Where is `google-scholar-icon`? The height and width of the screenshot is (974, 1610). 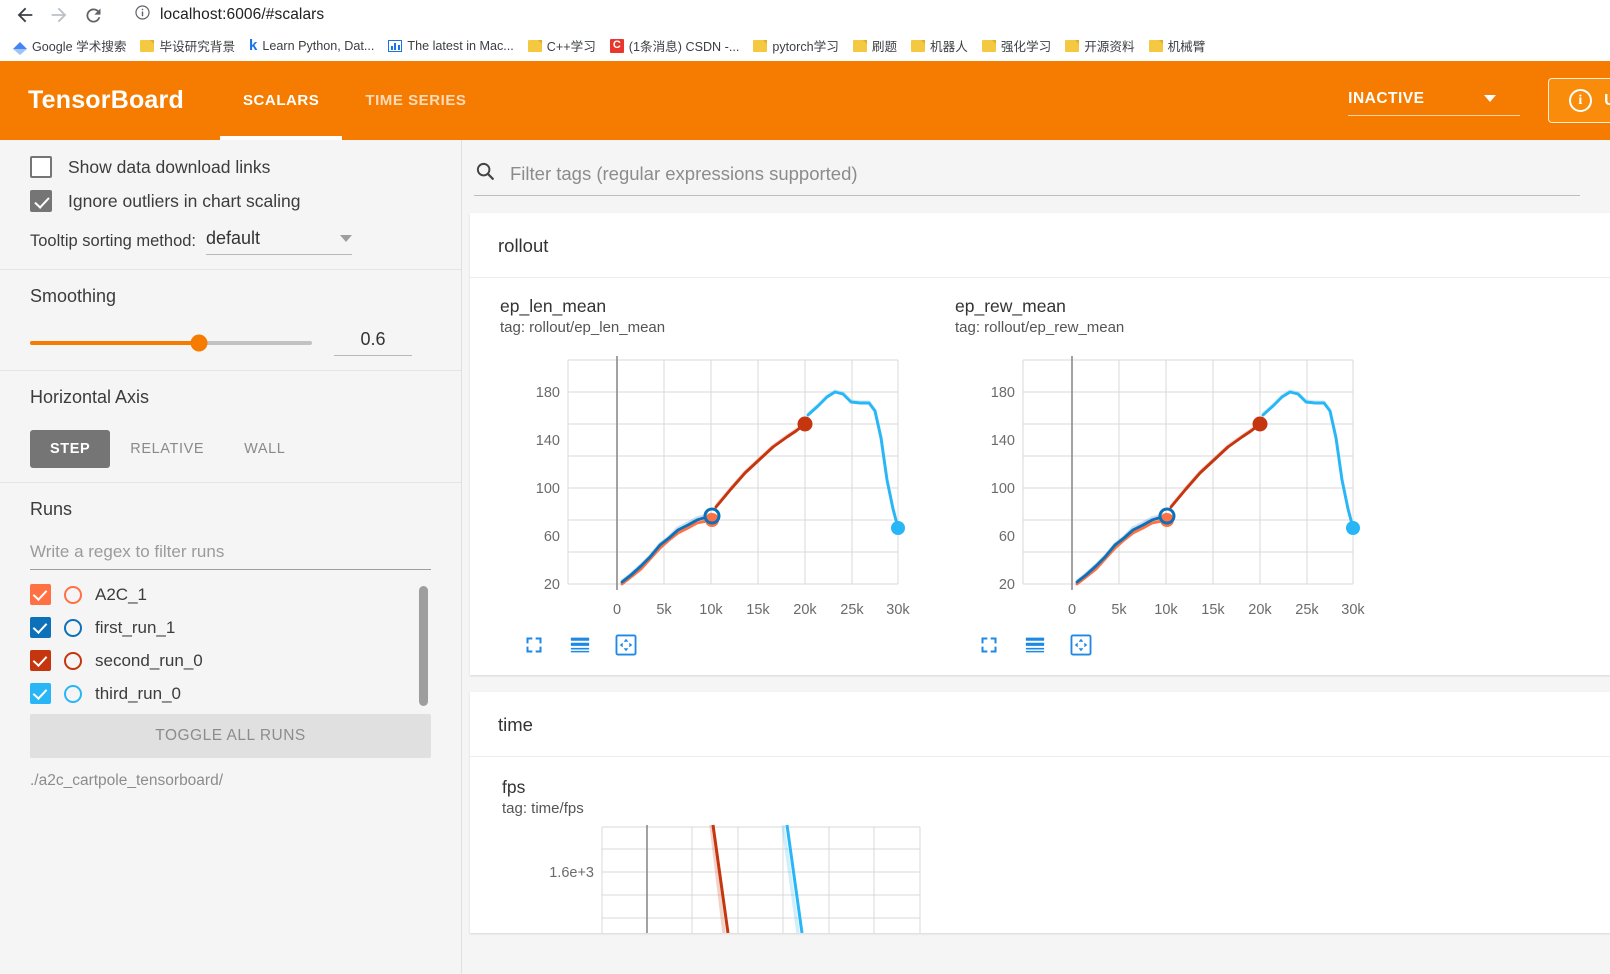 google-scholar-icon is located at coordinates (20, 48).